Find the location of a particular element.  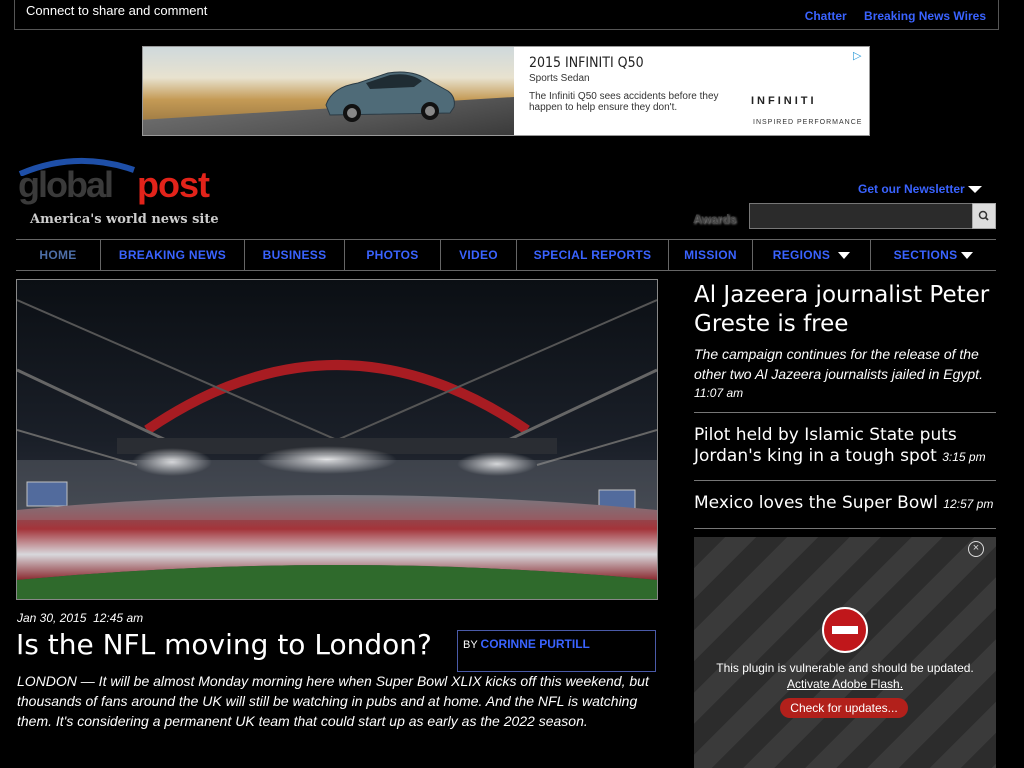

tagline: America's world news site is located at coordinates (124, 219).